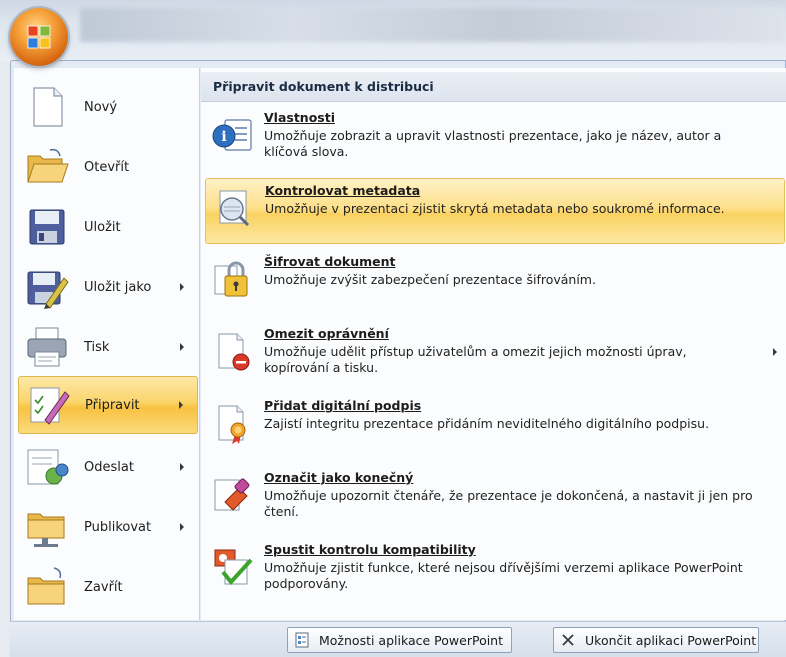 This screenshot has height=657, width=786. Describe the element at coordinates (493, 87) in the screenshot. I see `submenu-header: Připravit dokument k distribuci` at that location.